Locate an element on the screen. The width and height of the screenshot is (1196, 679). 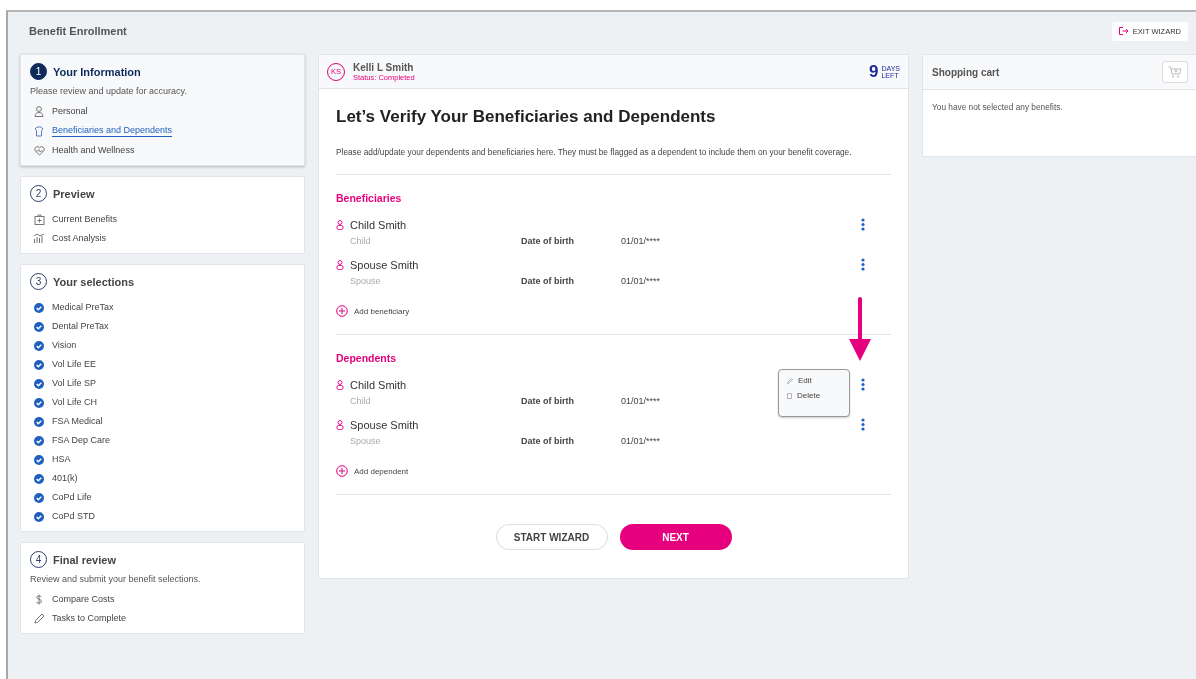
trash-icon is located at coordinates (789, 395).